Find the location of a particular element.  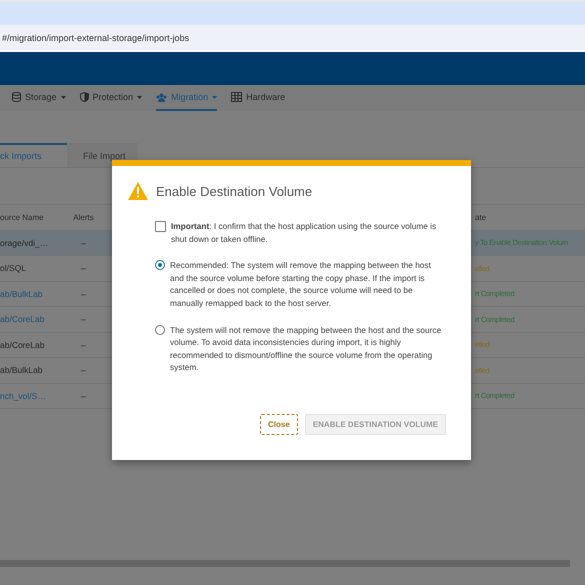

nav-menu-item: Protection is located at coordinates (111, 98).